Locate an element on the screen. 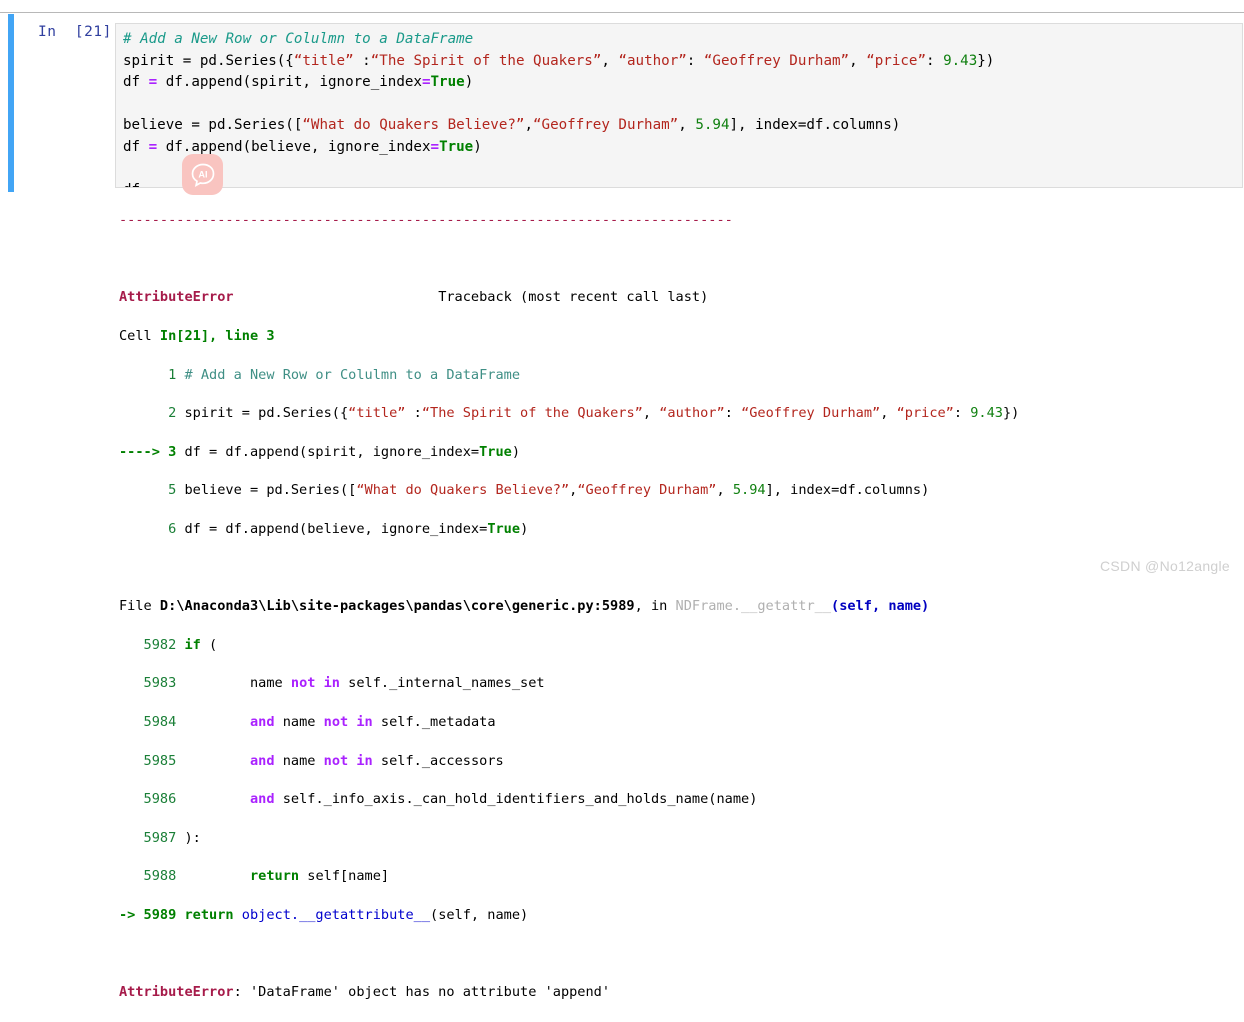 The height and width of the screenshot is (1022, 1244). ai-assistant-badge: AI is located at coordinates (202, 174).